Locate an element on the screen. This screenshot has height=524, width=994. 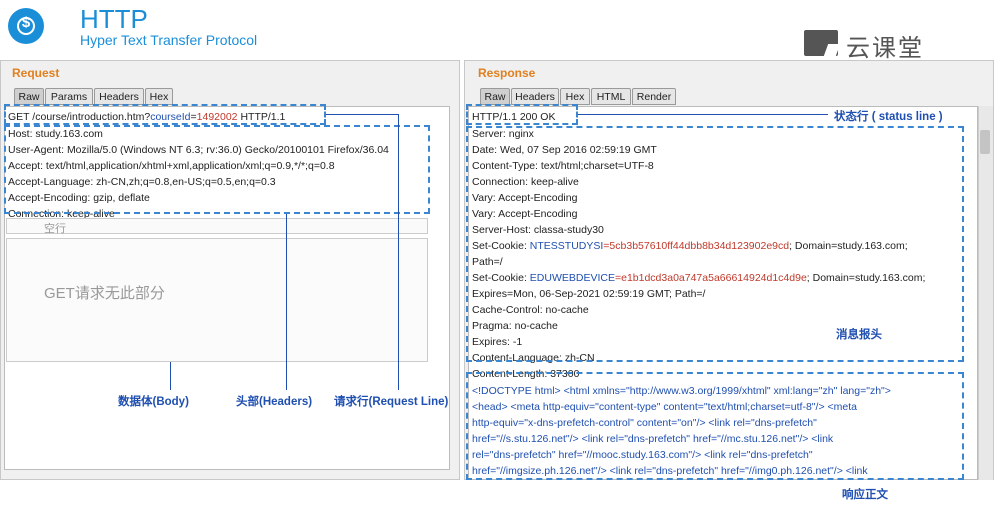
headers-connector is located at coordinates (286, 302).